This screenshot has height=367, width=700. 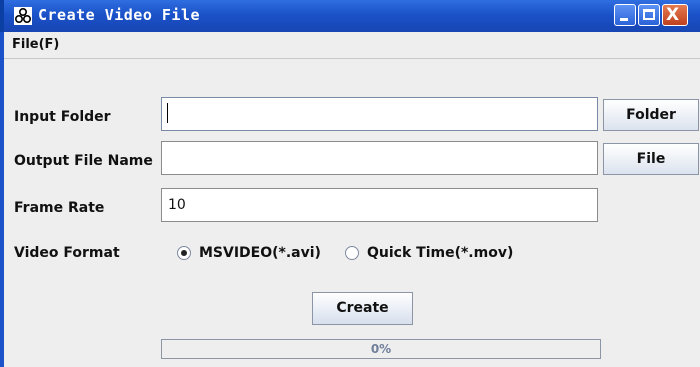 What do you see at coordinates (352, 253) in the screenshot?
I see `radio-mov` at bounding box center [352, 253].